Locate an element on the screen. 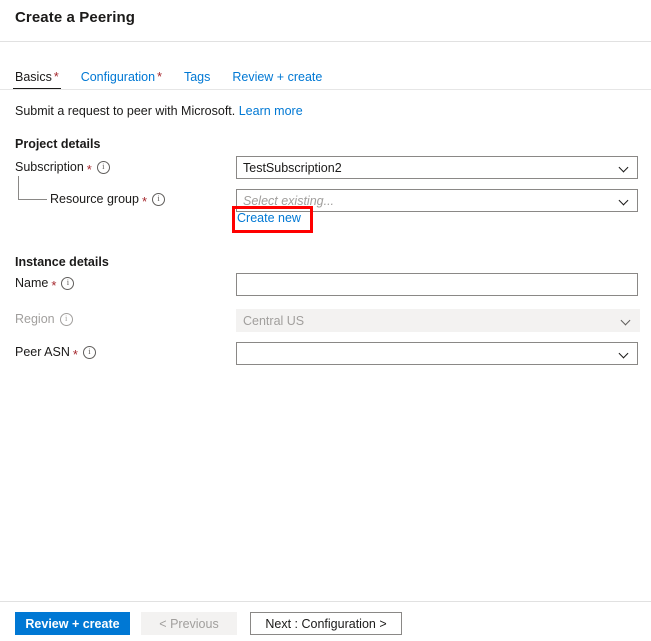 This screenshot has width=651, height=641. label-name-text: Name is located at coordinates (32, 283).